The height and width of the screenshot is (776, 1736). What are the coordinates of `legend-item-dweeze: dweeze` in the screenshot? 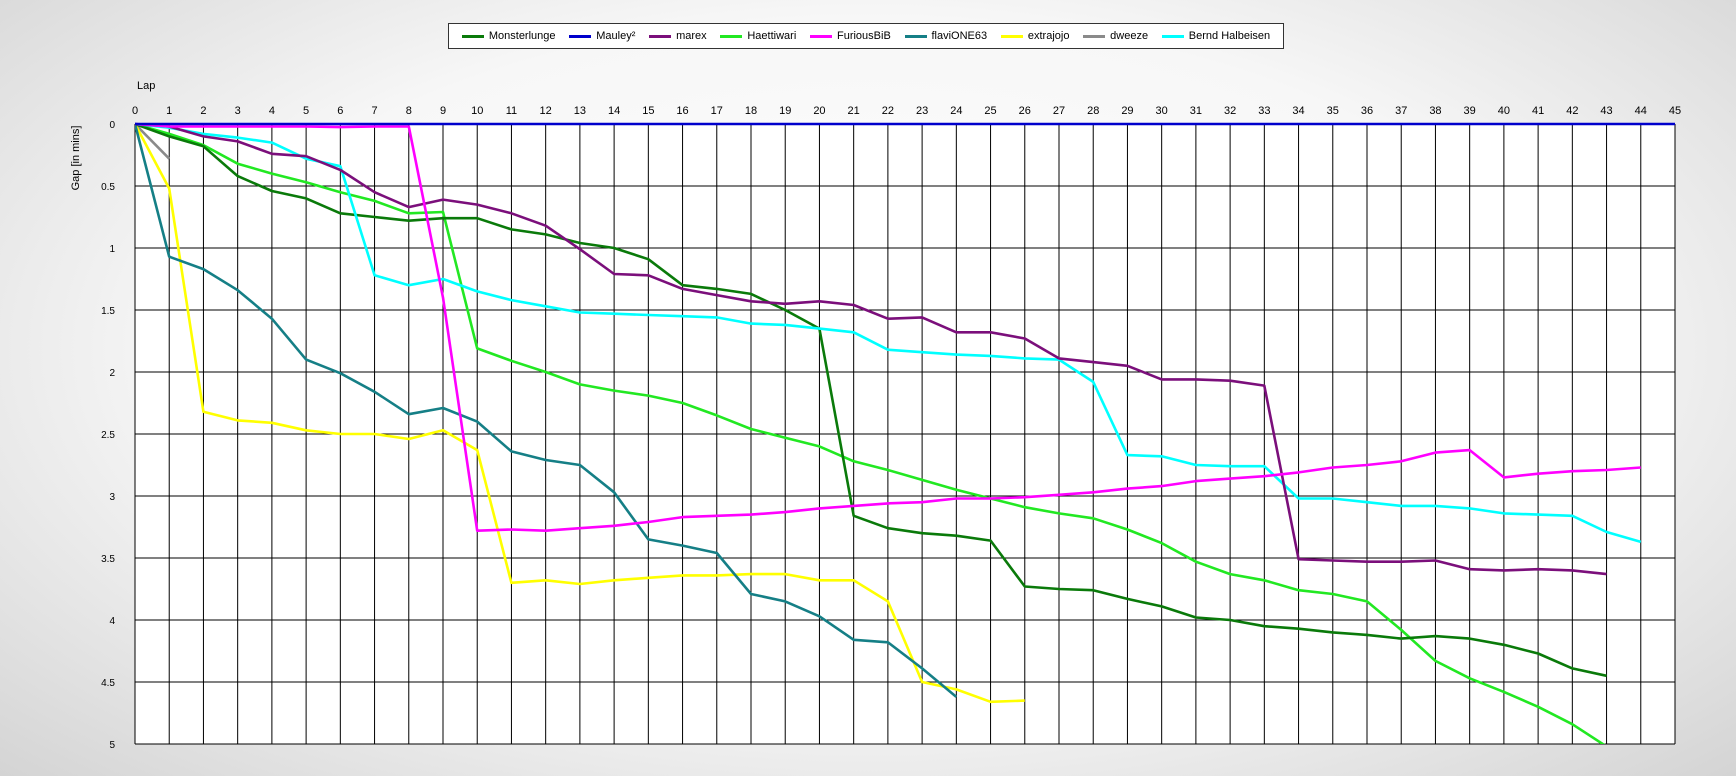 It's located at (1115, 36).